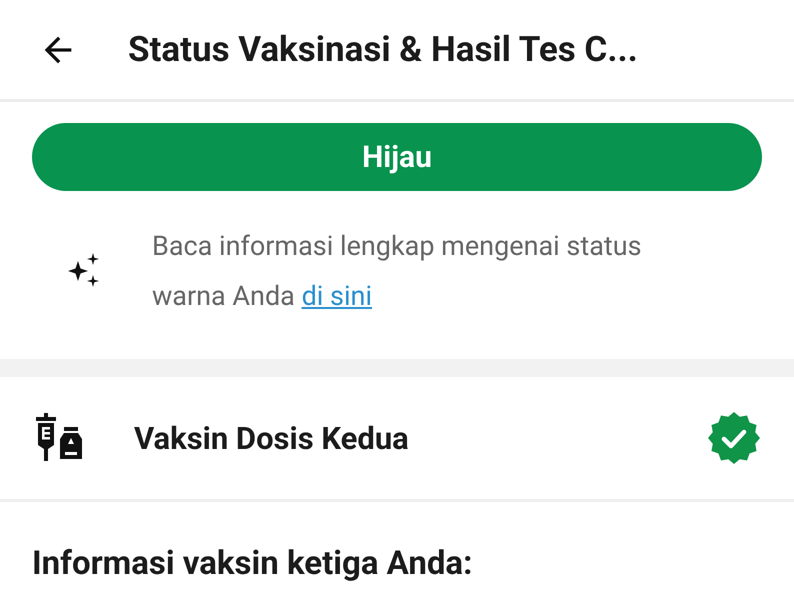  What do you see at coordinates (272, 438) in the screenshot?
I see `vaccine-dose-label: Vaksin Dosis Kedua` at bounding box center [272, 438].